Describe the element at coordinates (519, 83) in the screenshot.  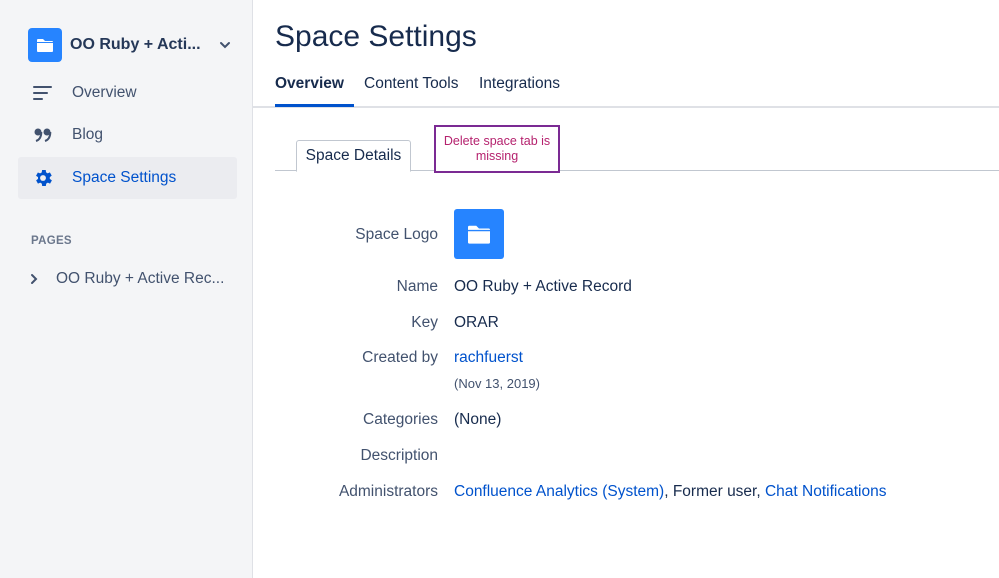
I see `tab-label: Integrations` at that location.